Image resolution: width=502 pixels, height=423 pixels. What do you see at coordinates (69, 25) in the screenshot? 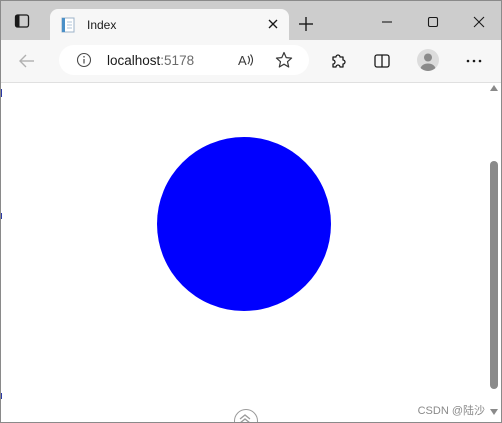
I see `page-favicon-icon` at bounding box center [69, 25].